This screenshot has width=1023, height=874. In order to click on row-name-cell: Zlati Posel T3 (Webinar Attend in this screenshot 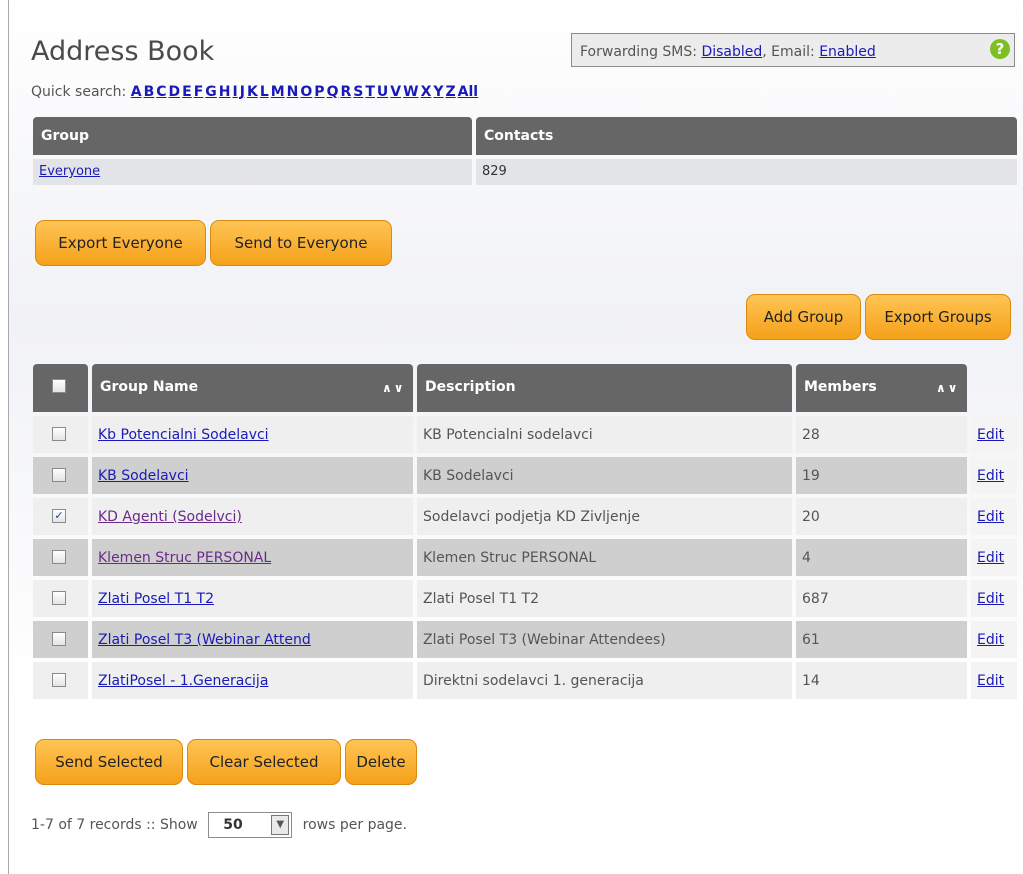, I will do `click(252, 639)`.